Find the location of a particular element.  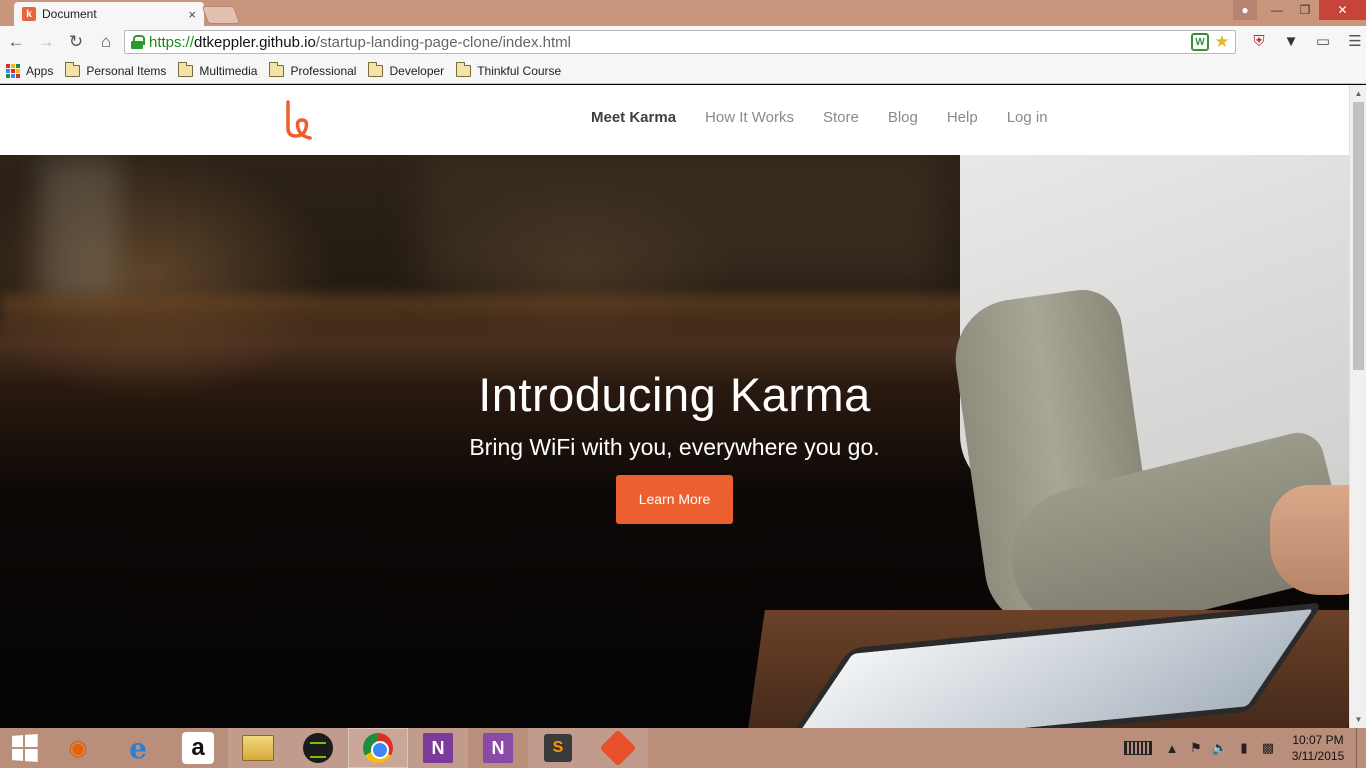

bookmark-folder-professional: Professional is located at coordinates (313, 69).